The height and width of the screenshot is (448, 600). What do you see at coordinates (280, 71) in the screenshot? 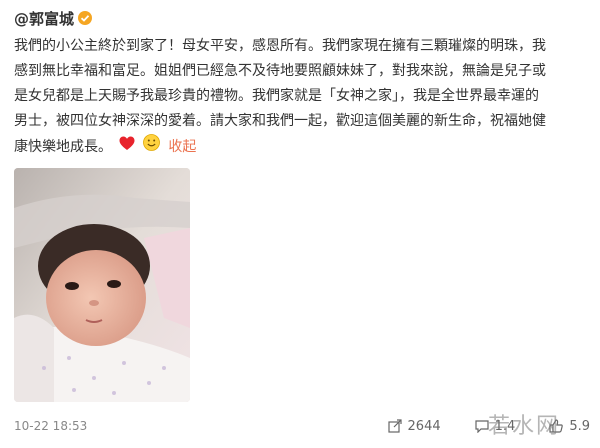
I see `post-line: 感到無比幸福和富足。姐姐們已經急不及待地要照顧妹妹了，對我來說，無論是兒子或` at bounding box center [280, 71].